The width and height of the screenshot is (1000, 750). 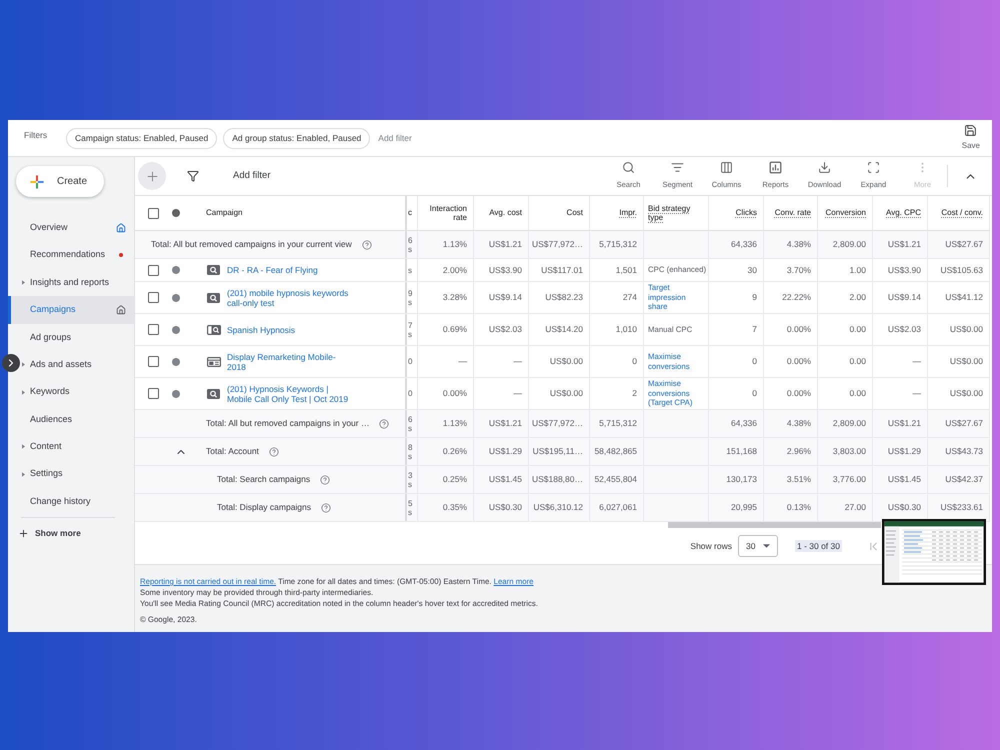 What do you see at coordinates (559, 213) in the screenshot?
I see `column-header: Cost` at bounding box center [559, 213].